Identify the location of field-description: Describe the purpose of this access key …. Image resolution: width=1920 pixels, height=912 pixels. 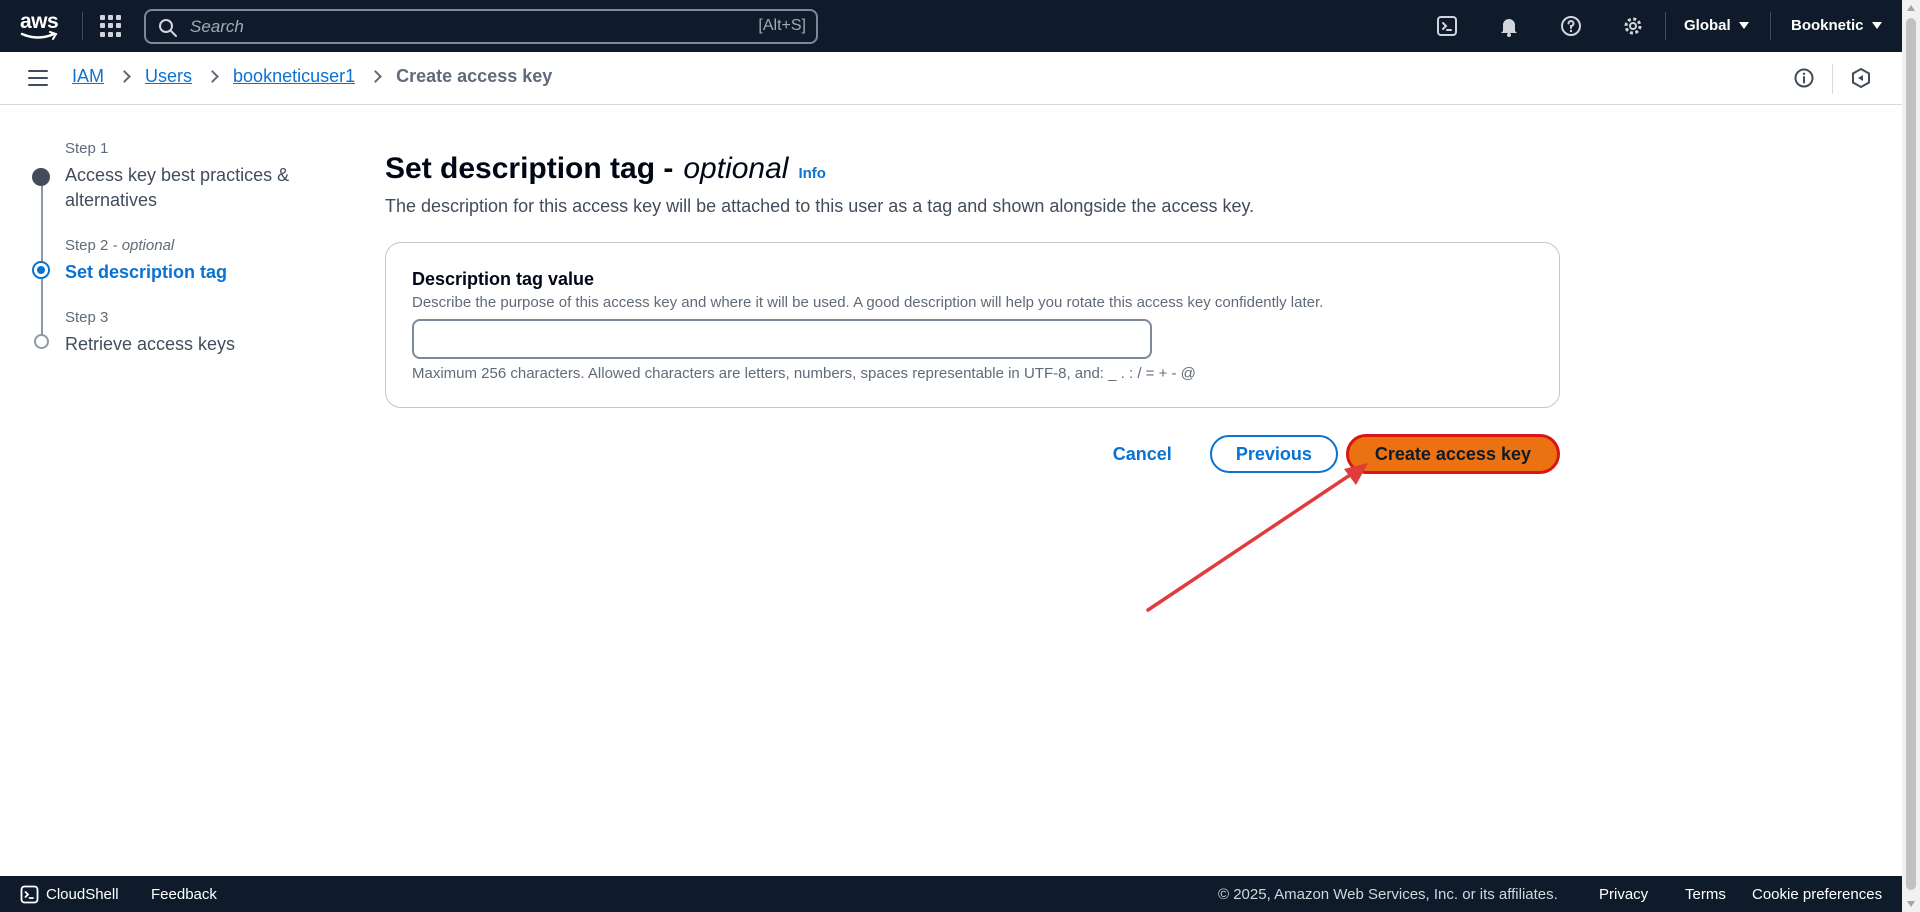
(868, 302).